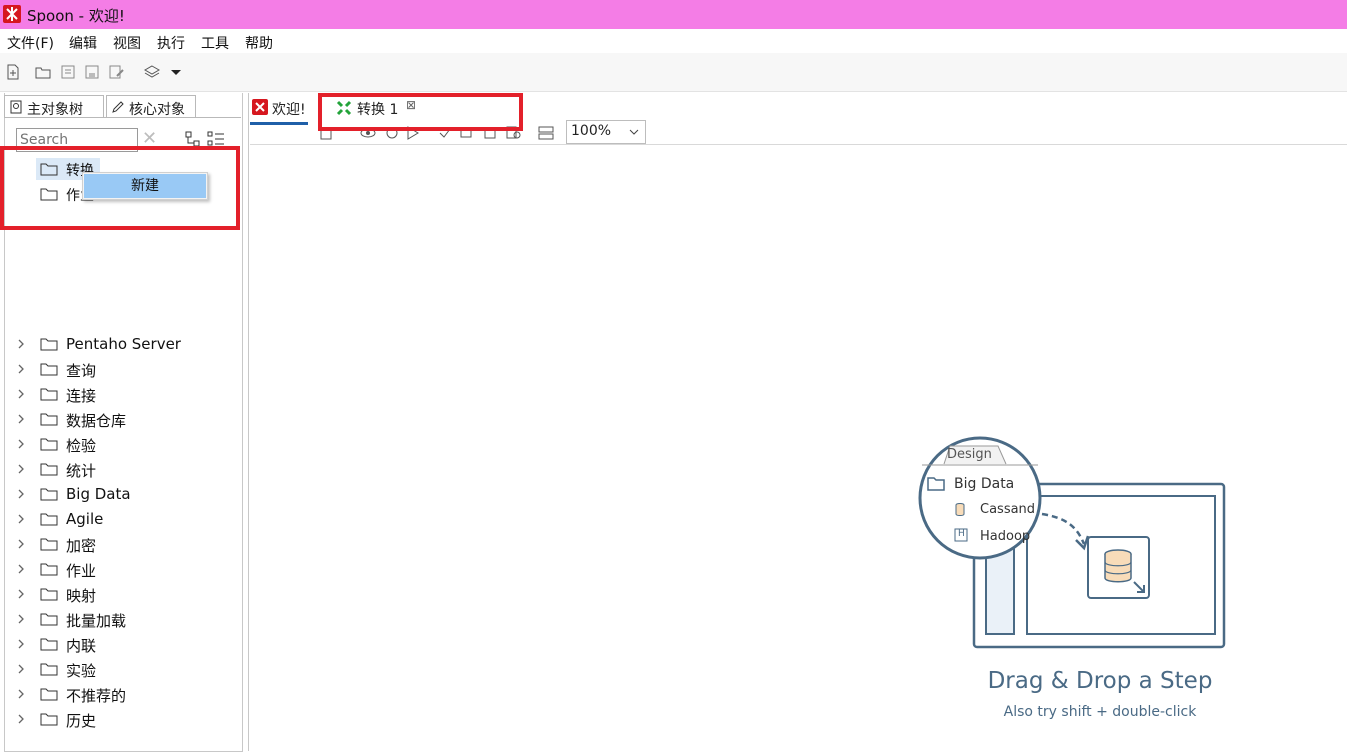 This screenshot has width=1347, height=752. What do you see at coordinates (124, 644) in the screenshot?
I see `core-tree-item: 内联` at bounding box center [124, 644].